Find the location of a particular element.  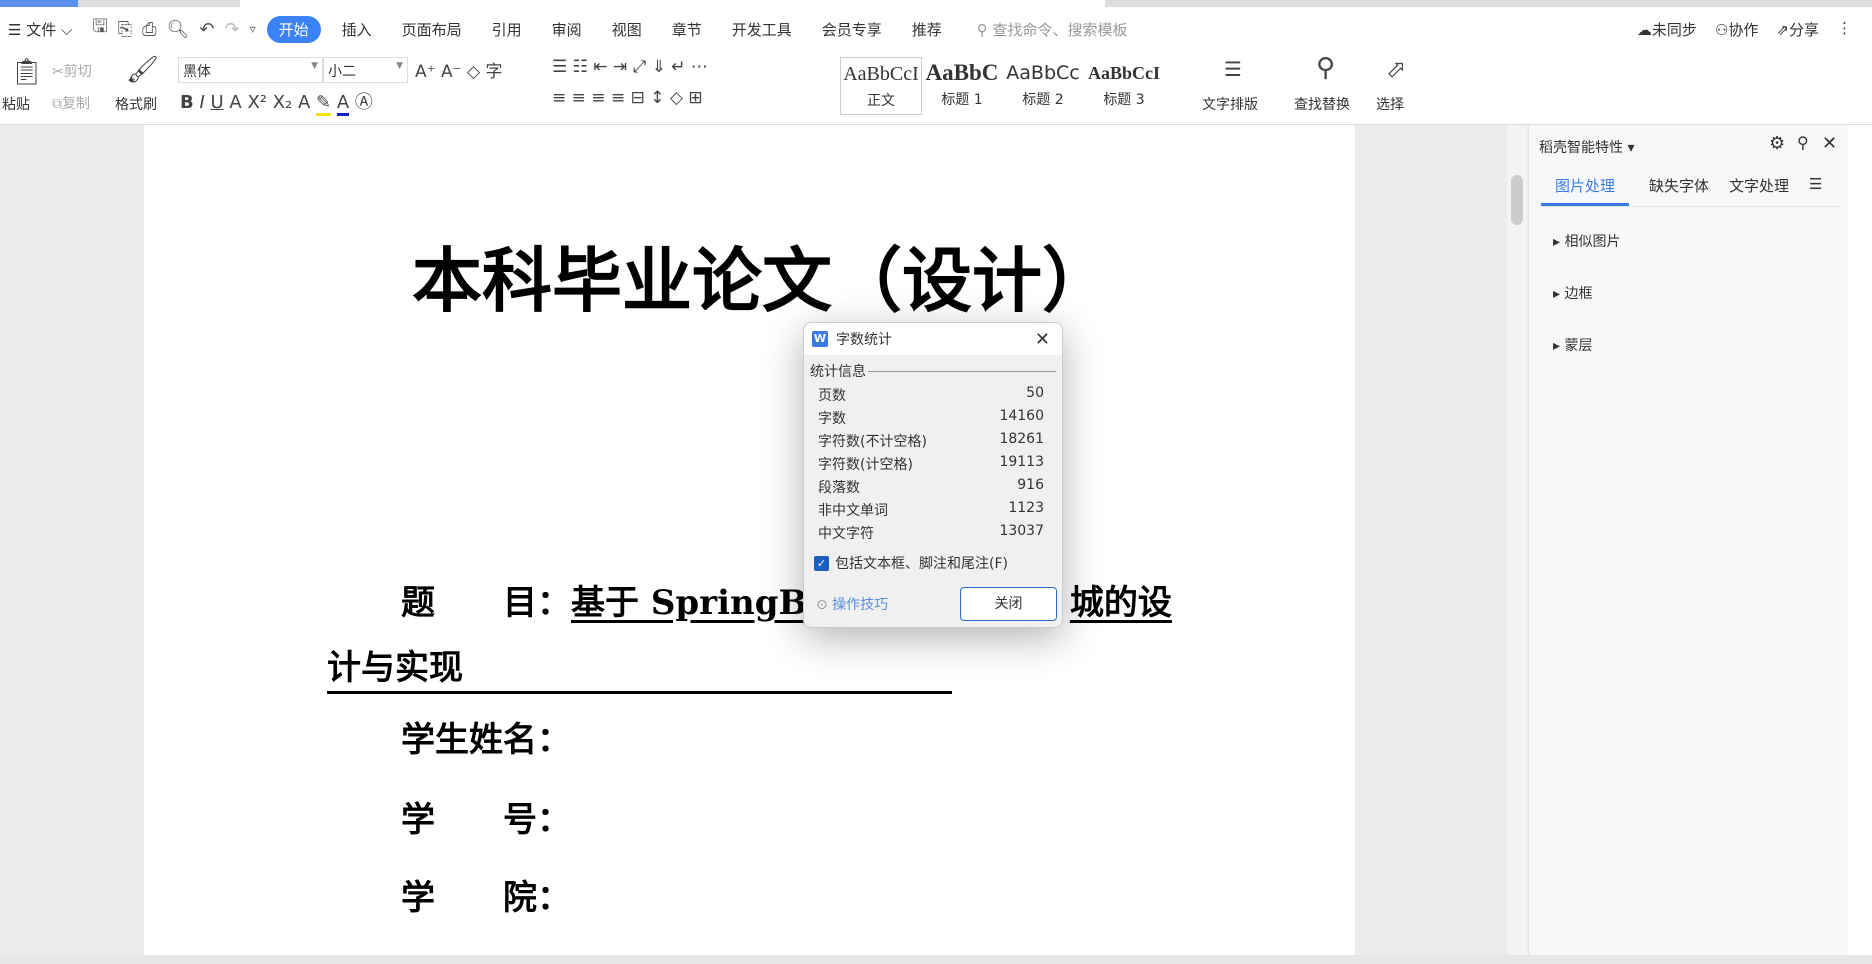

copy-button: ⧉复制 is located at coordinates (71, 103).